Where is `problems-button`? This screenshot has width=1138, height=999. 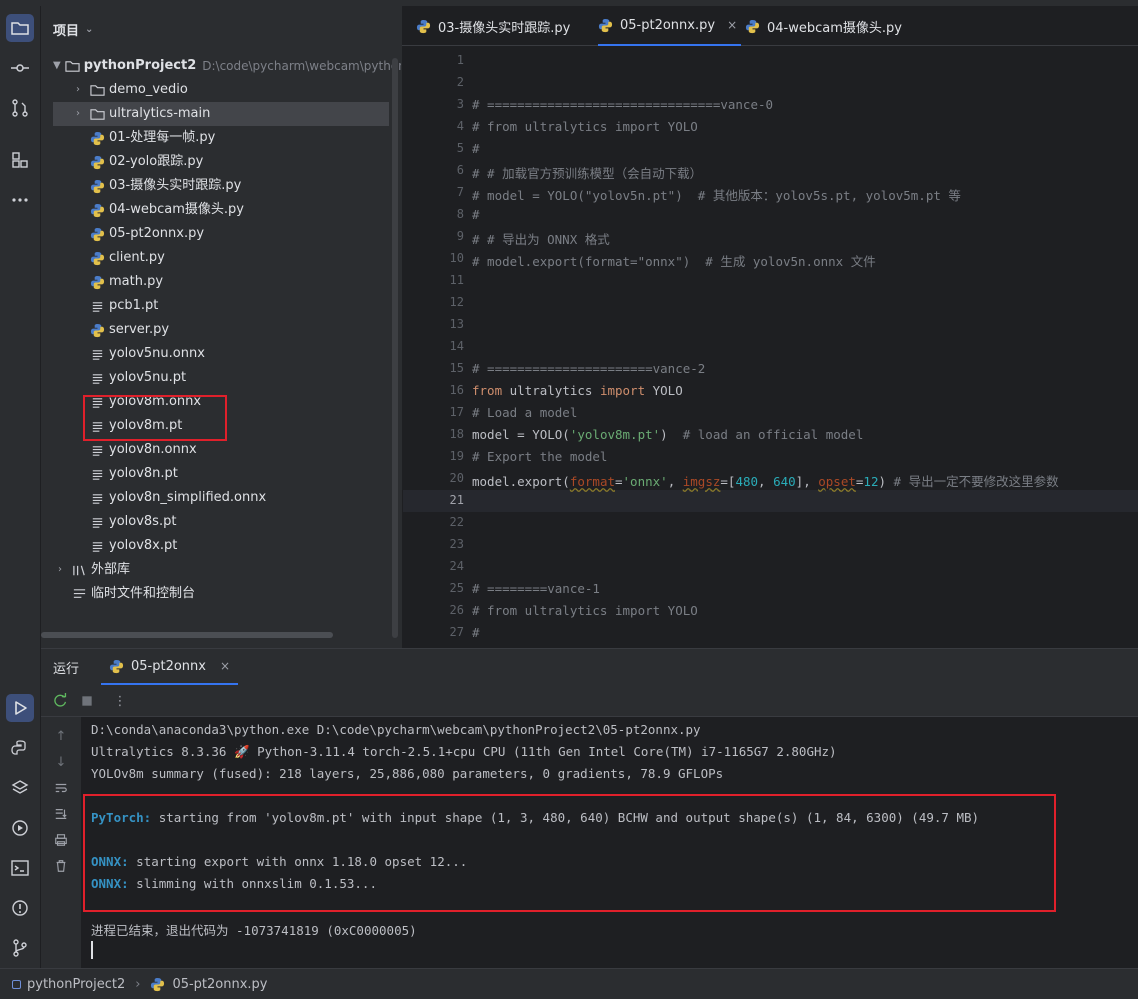
problems-button is located at coordinates (20, 908).